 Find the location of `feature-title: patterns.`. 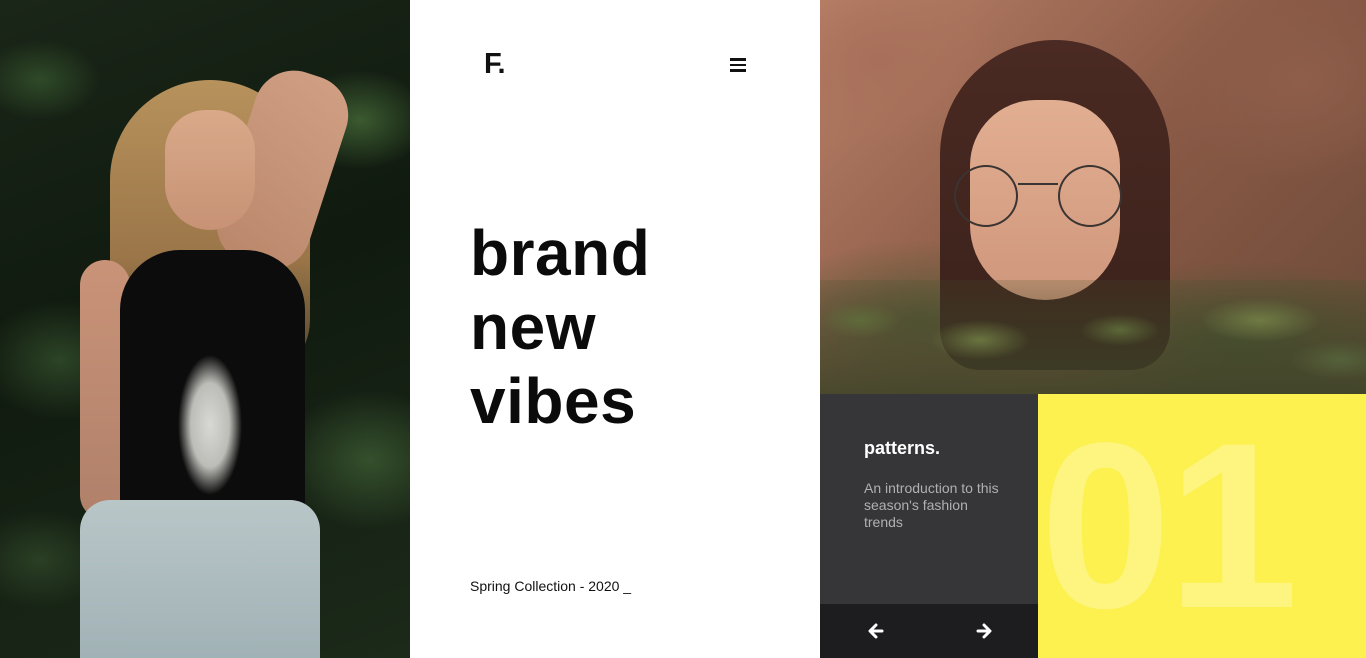

feature-title: patterns. is located at coordinates (902, 448).